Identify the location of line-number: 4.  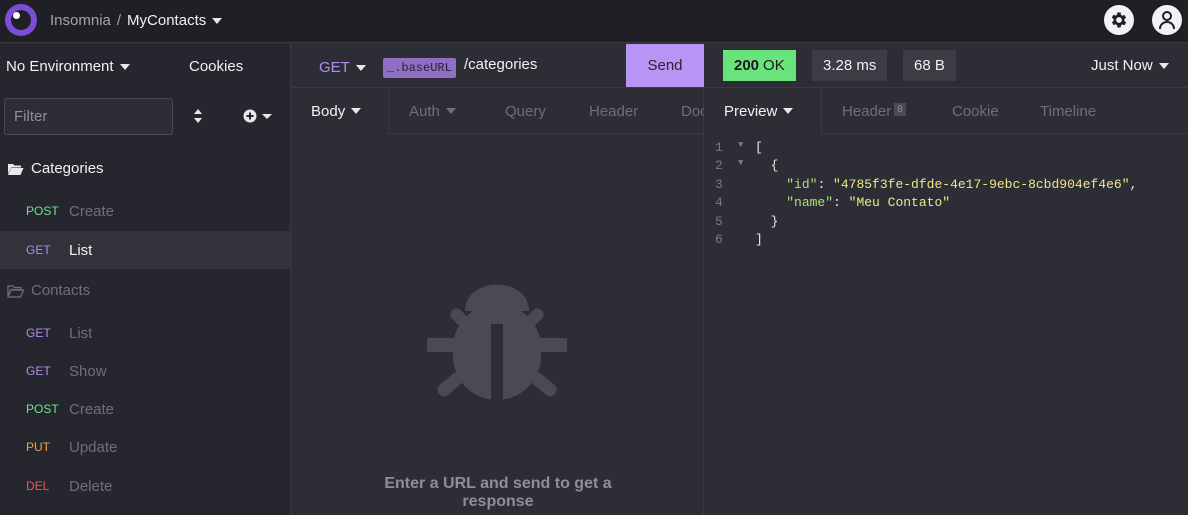
(719, 202).